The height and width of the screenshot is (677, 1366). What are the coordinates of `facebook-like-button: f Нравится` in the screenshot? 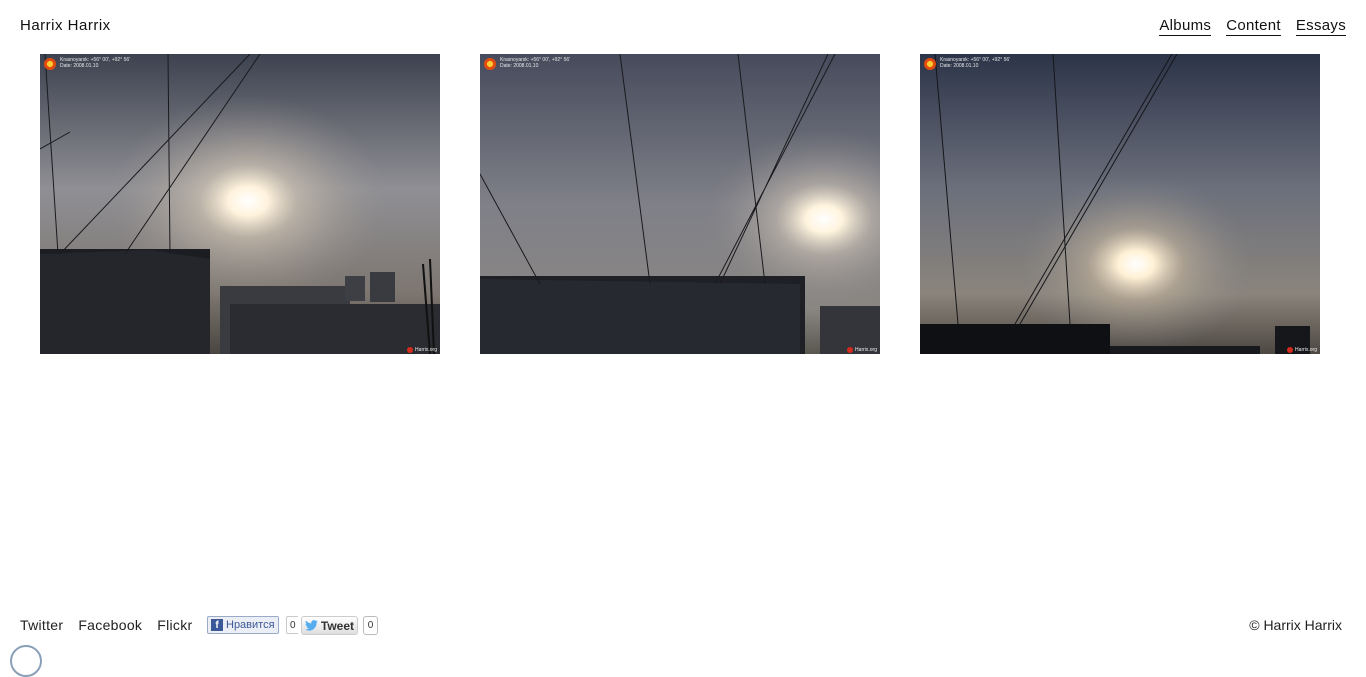 It's located at (243, 625).